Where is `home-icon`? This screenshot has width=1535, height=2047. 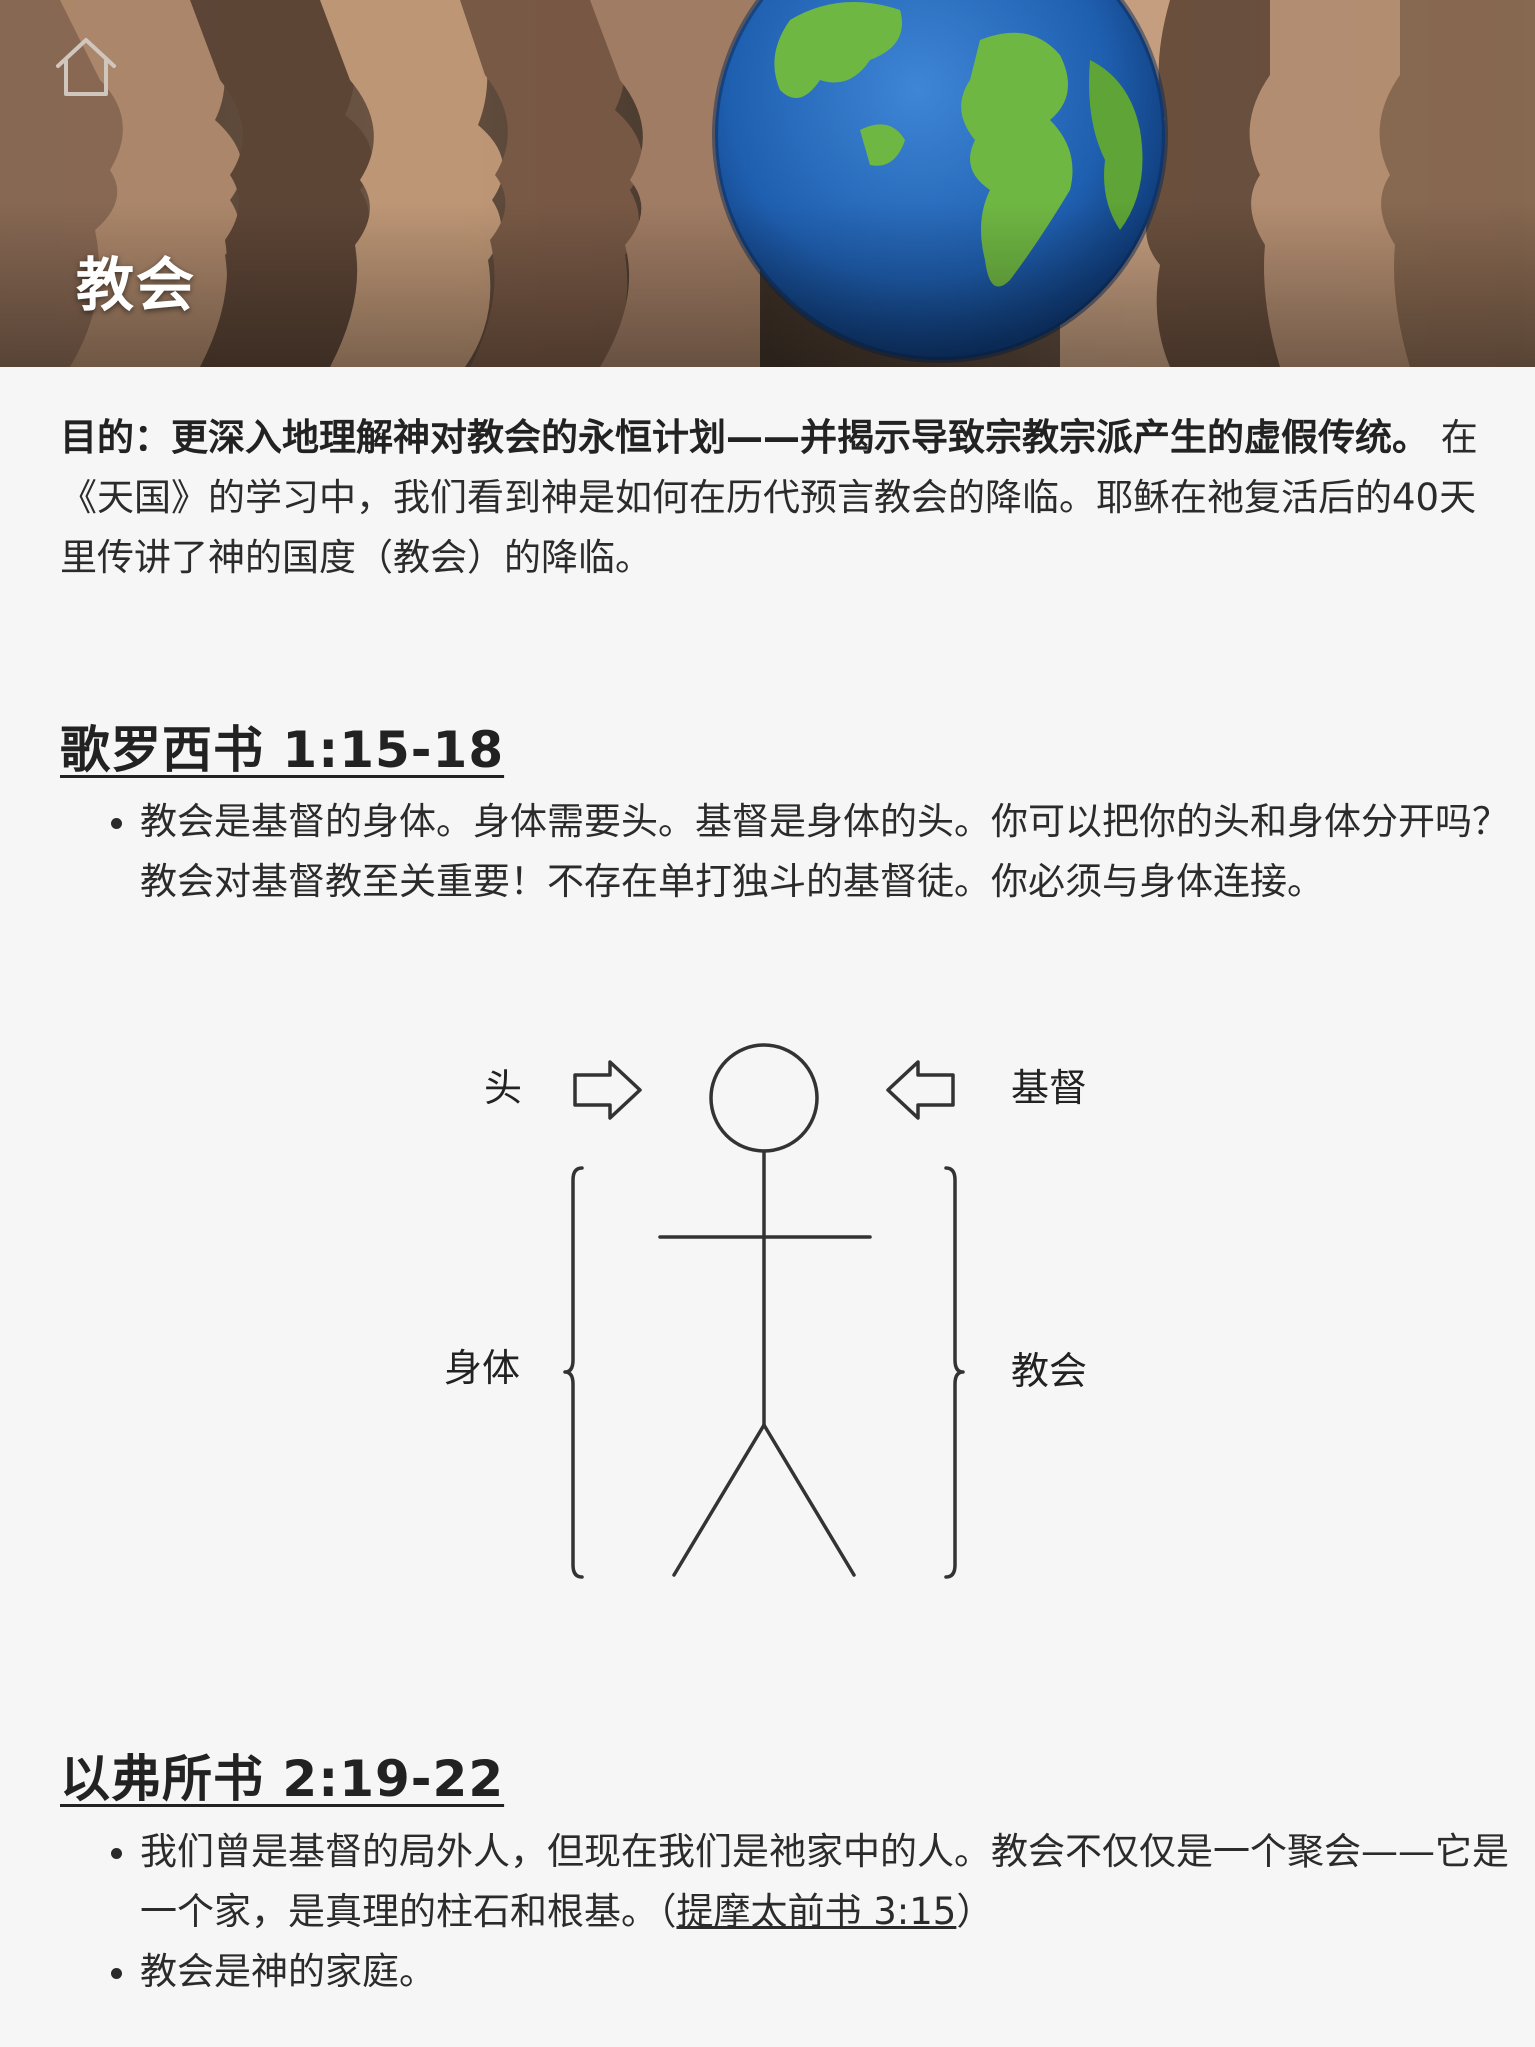 home-icon is located at coordinates (86, 67).